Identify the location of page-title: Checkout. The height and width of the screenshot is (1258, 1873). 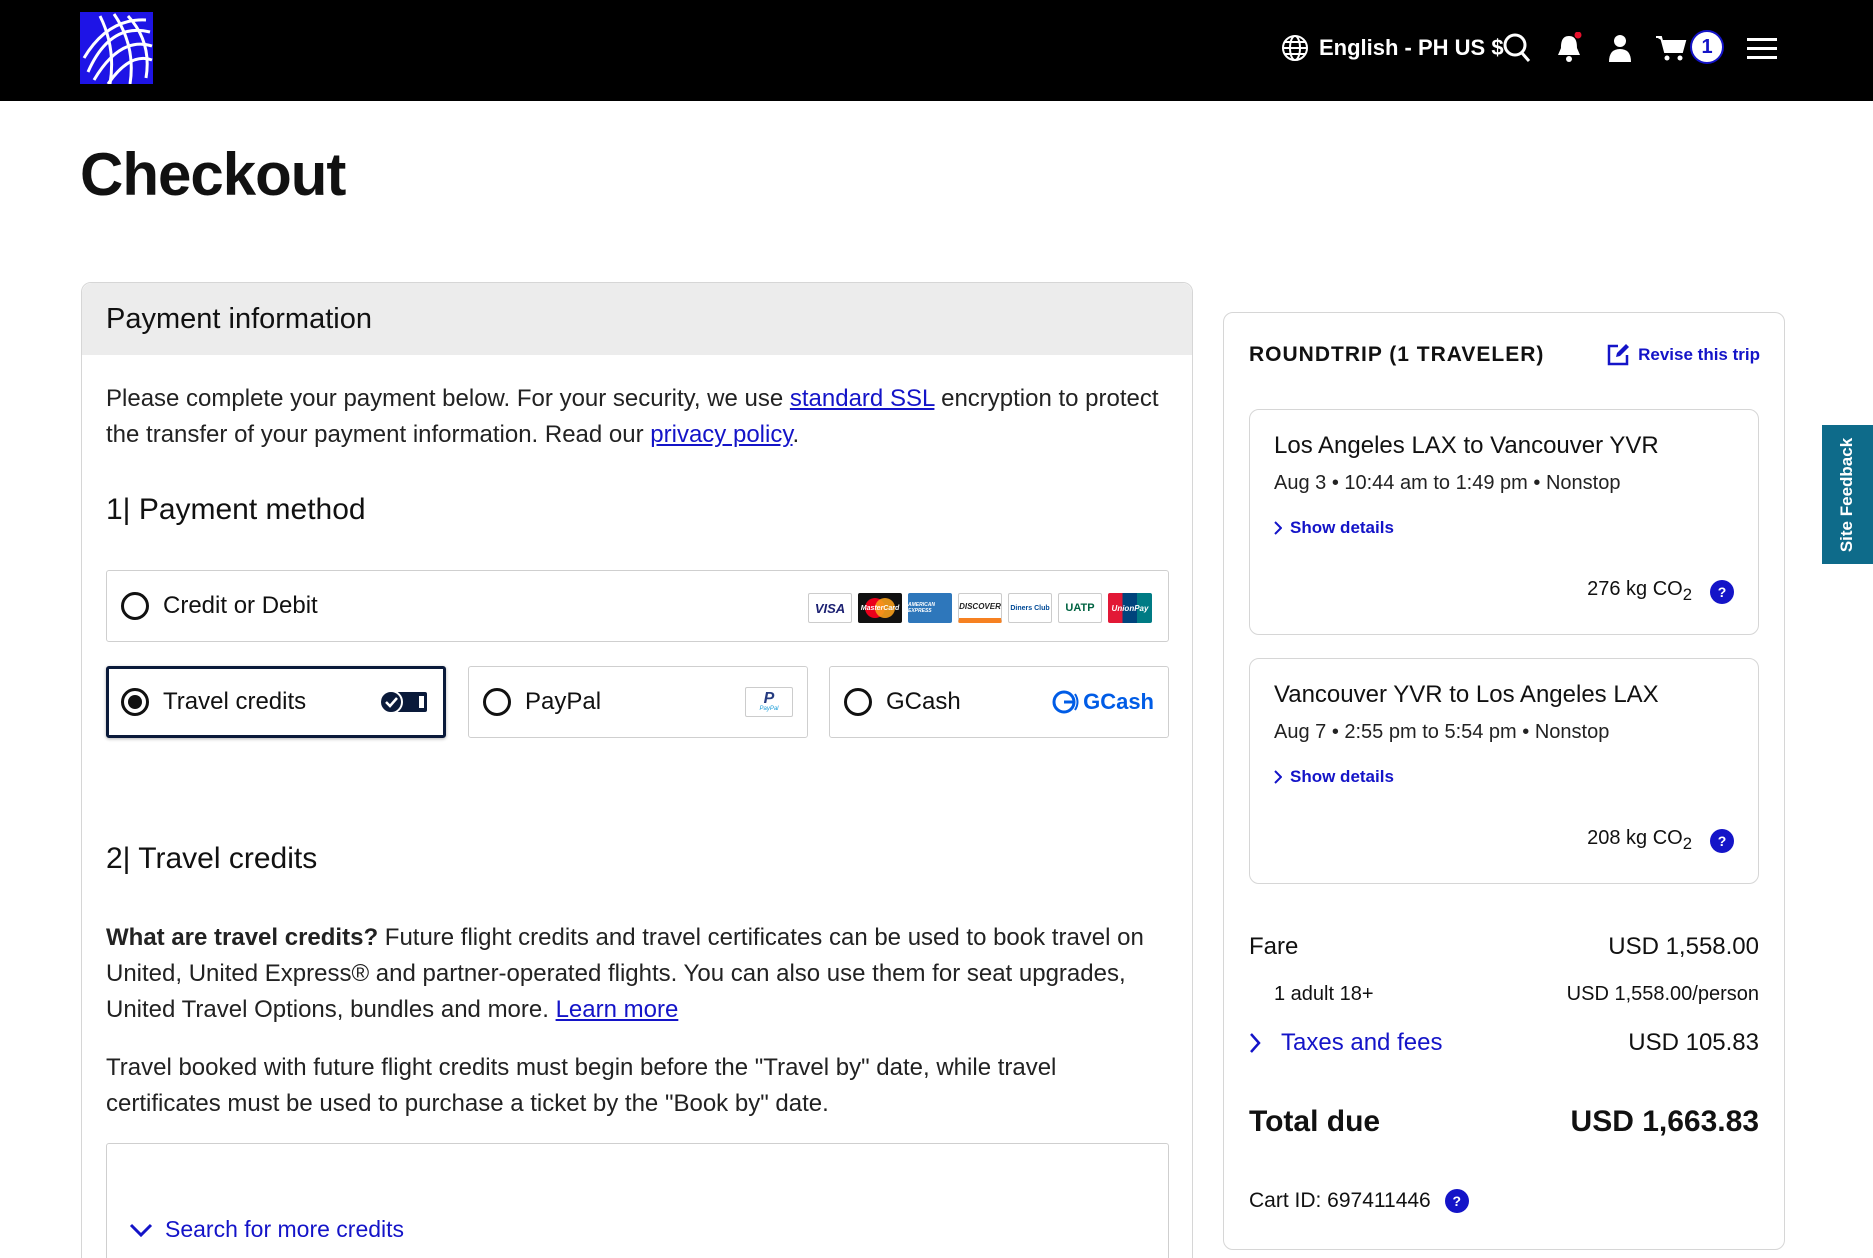
(213, 174).